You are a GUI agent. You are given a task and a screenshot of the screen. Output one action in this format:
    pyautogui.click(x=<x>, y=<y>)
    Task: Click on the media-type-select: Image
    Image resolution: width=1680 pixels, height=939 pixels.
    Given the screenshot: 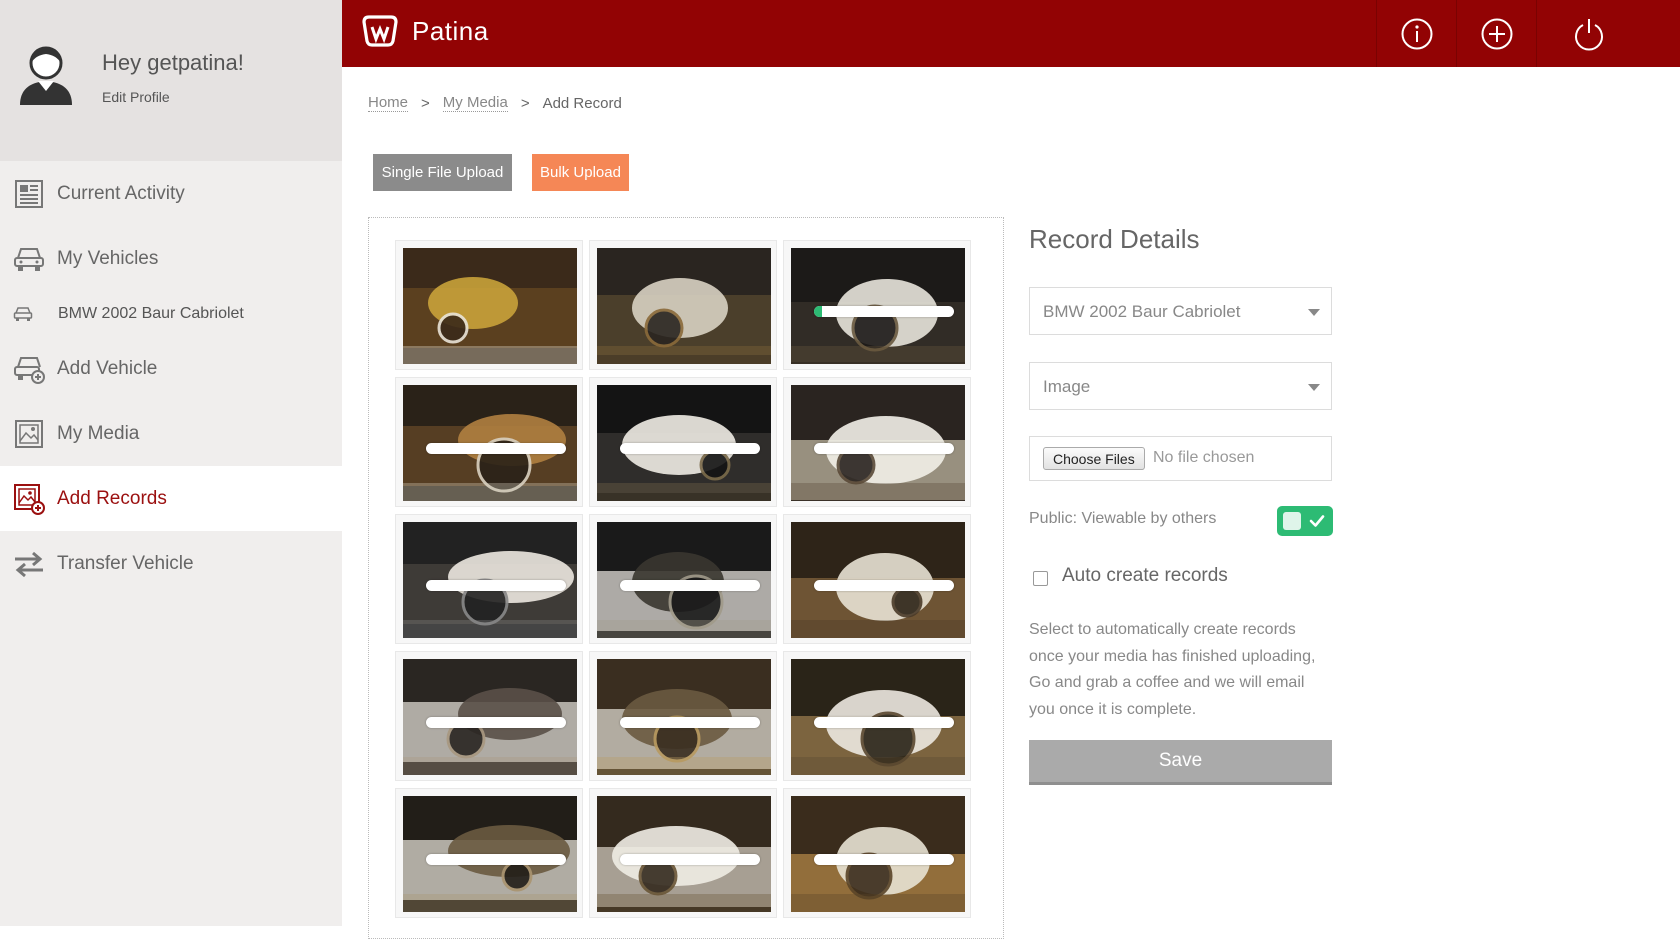 What is the action you would take?
    pyautogui.click(x=1180, y=386)
    